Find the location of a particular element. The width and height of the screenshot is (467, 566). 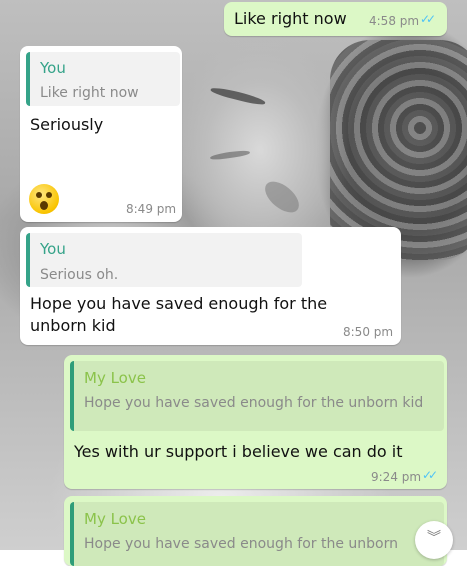

scroll-to-bottom-button: ︾ is located at coordinates (434, 540).